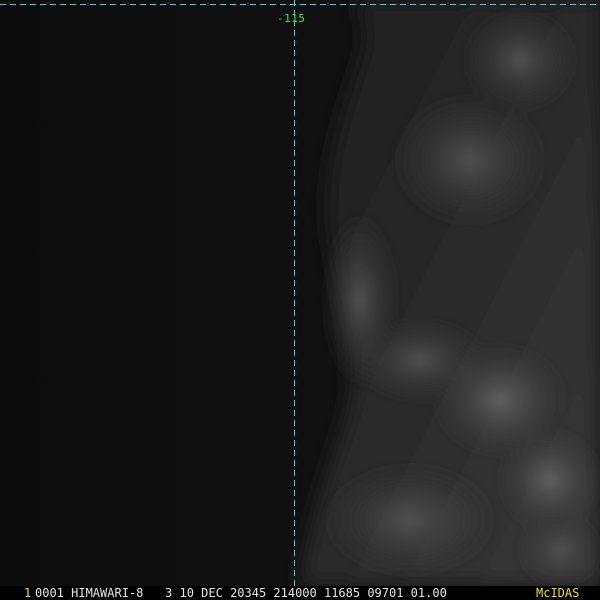 The height and width of the screenshot is (600, 600). Describe the element at coordinates (558, 593) in the screenshot. I see `mcidas-brand-label: McIDAS` at that location.